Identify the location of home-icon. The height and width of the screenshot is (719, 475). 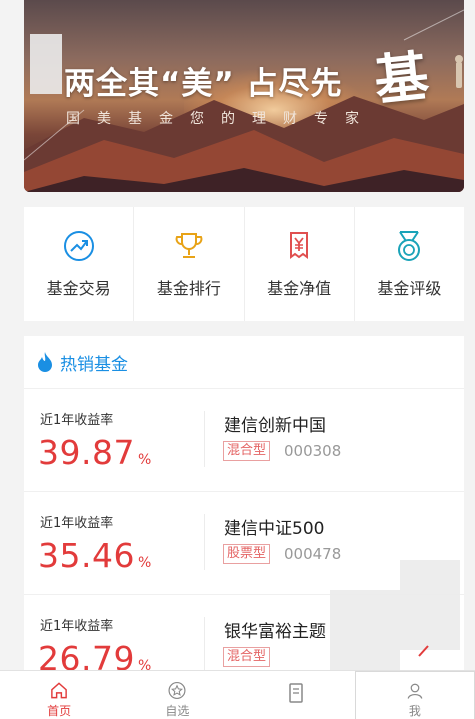
(59, 690).